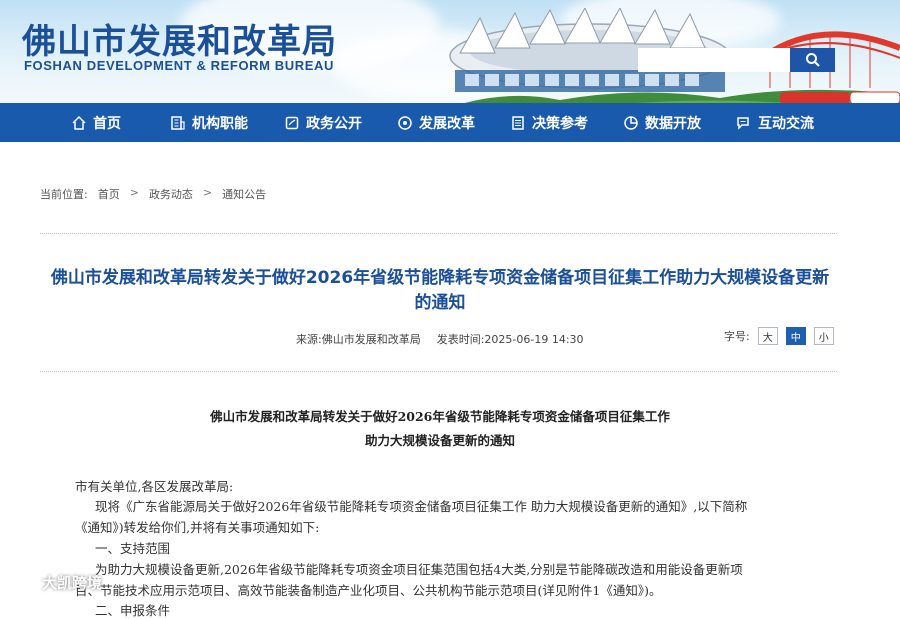 The width and height of the screenshot is (900, 619). What do you see at coordinates (109, 194) in the screenshot?
I see `breadcrumb-home-link: 首页` at bounding box center [109, 194].